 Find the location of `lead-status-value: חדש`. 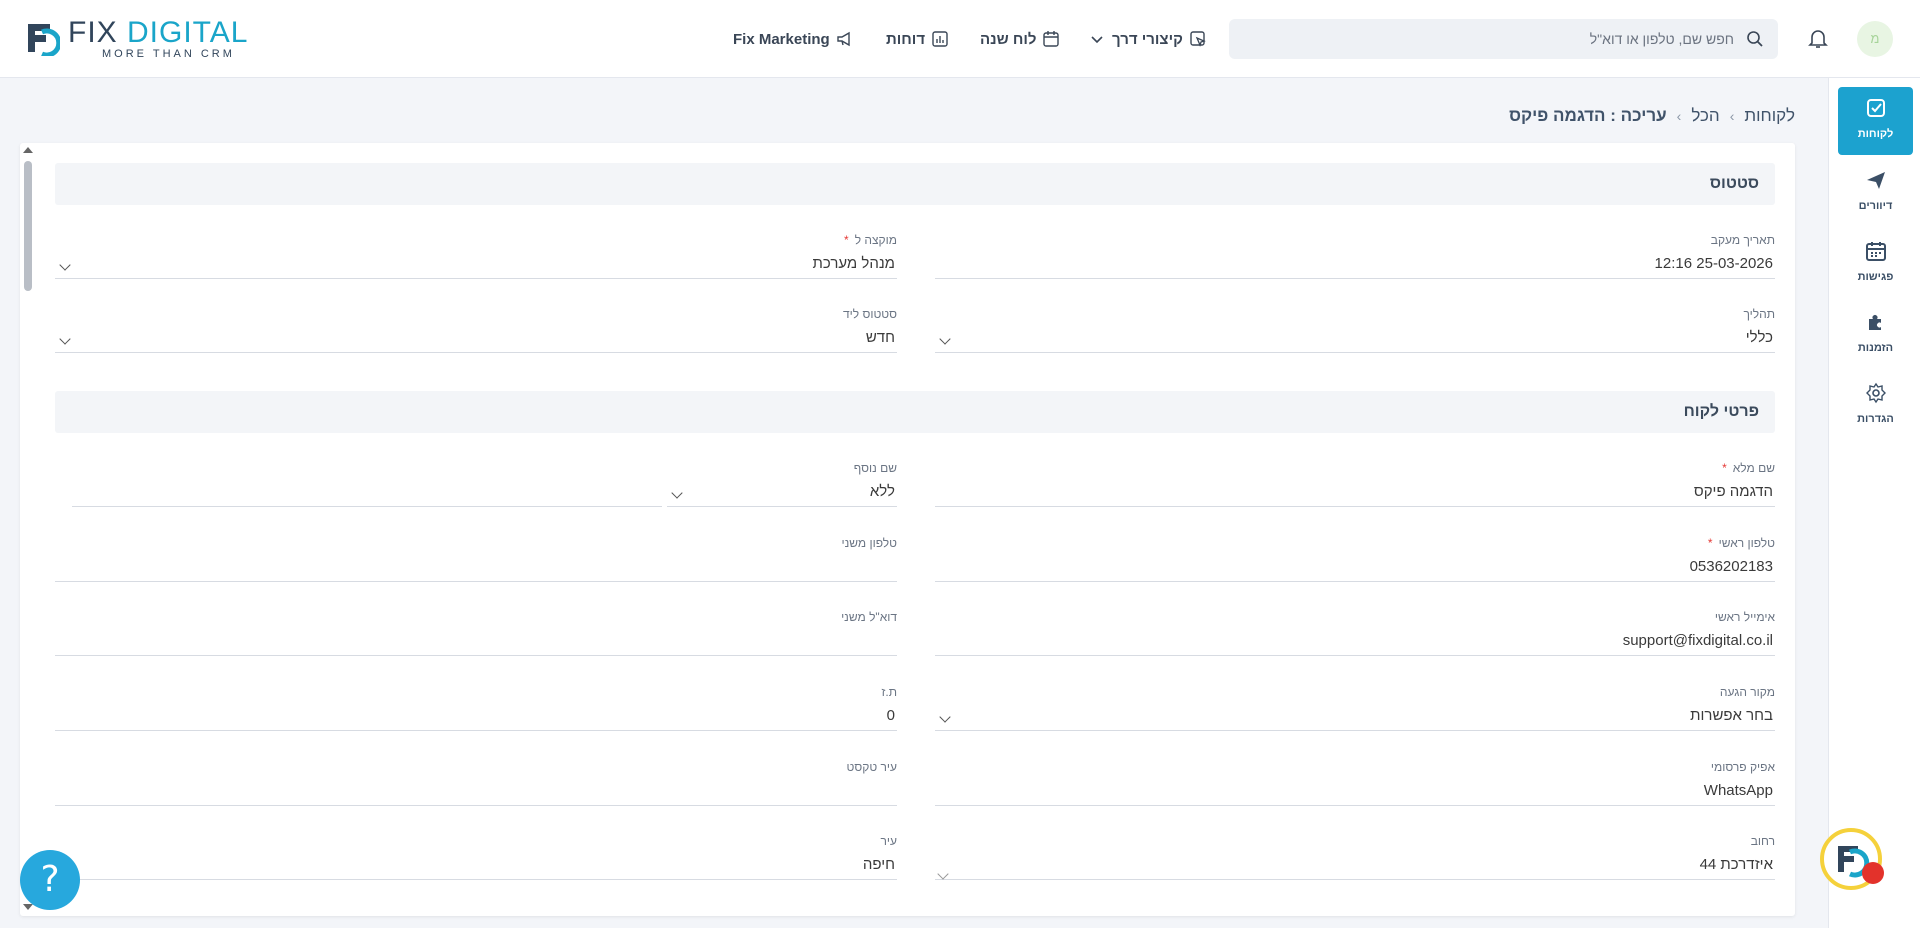

lead-status-value: חדש is located at coordinates (880, 337).